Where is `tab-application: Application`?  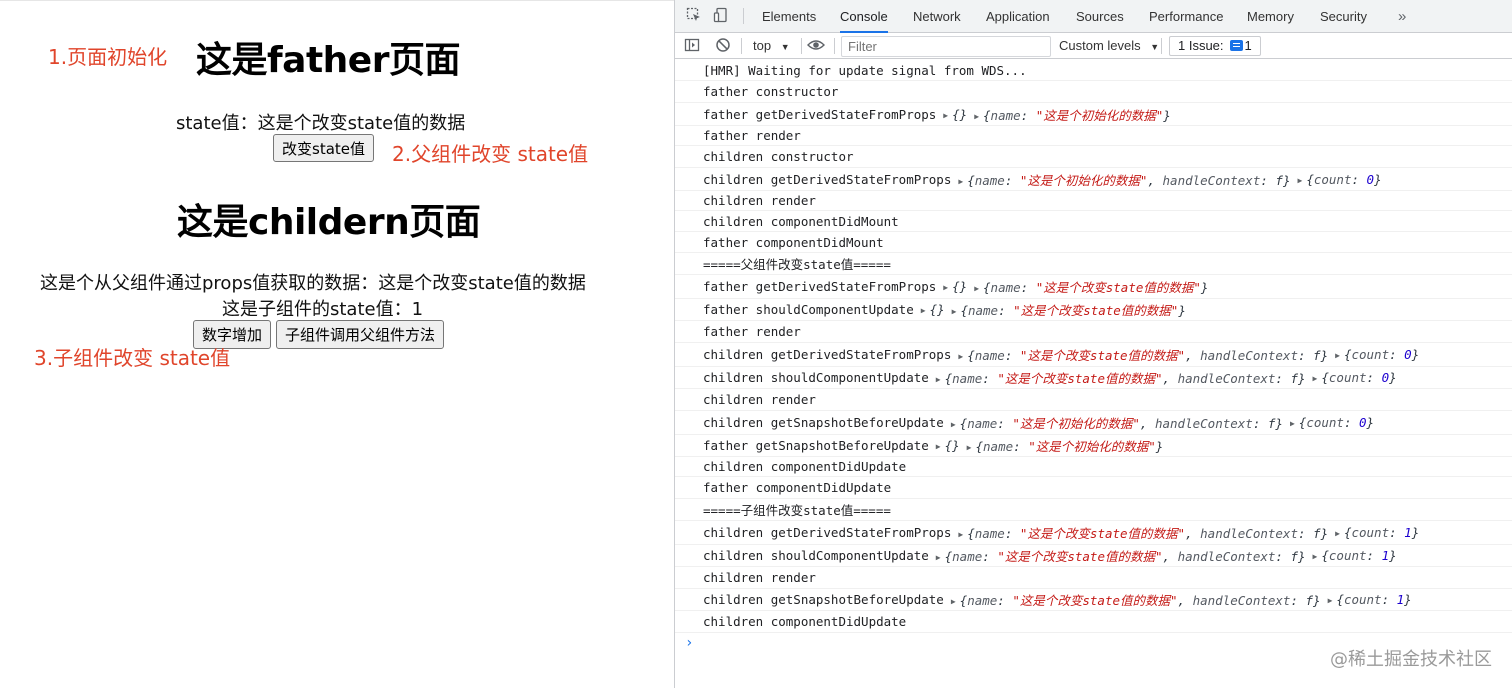
tab-application: Application is located at coordinates (1018, 16).